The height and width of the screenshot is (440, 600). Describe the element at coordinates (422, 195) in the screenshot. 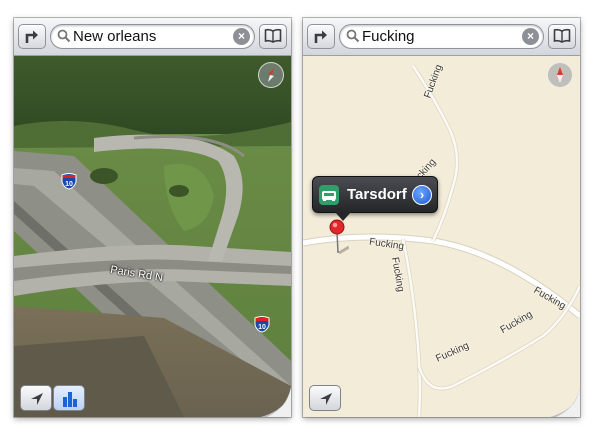

I see `disclosure-icon: ›` at that location.